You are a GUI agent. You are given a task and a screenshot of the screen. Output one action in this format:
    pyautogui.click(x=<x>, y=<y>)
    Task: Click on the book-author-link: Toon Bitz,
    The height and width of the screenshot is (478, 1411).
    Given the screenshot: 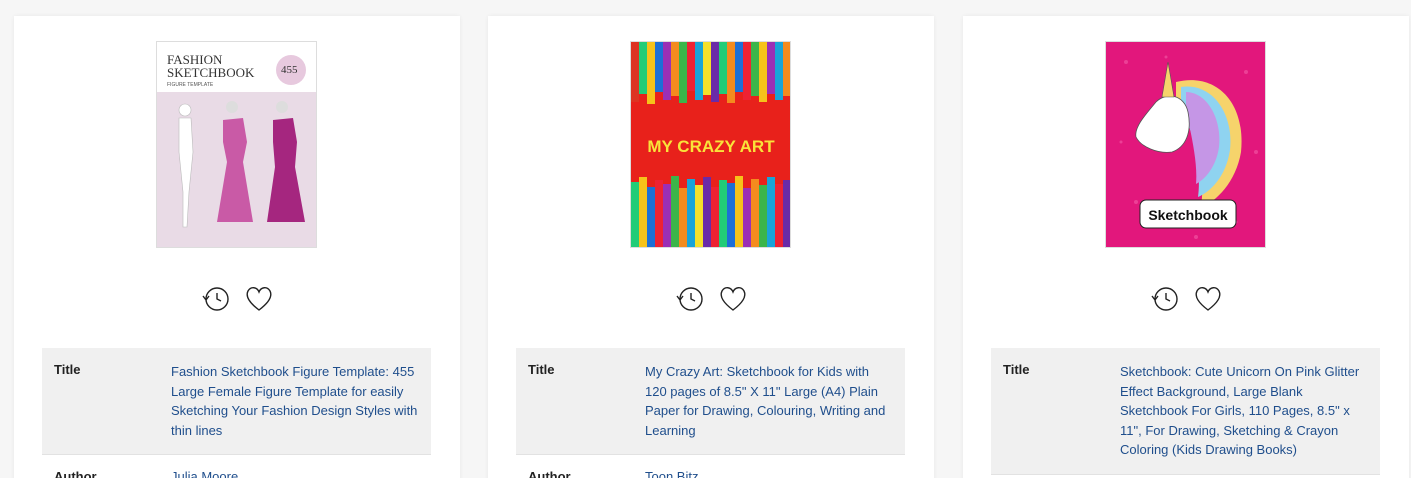 What is the action you would take?
    pyautogui.click(x=769, y=473)
    